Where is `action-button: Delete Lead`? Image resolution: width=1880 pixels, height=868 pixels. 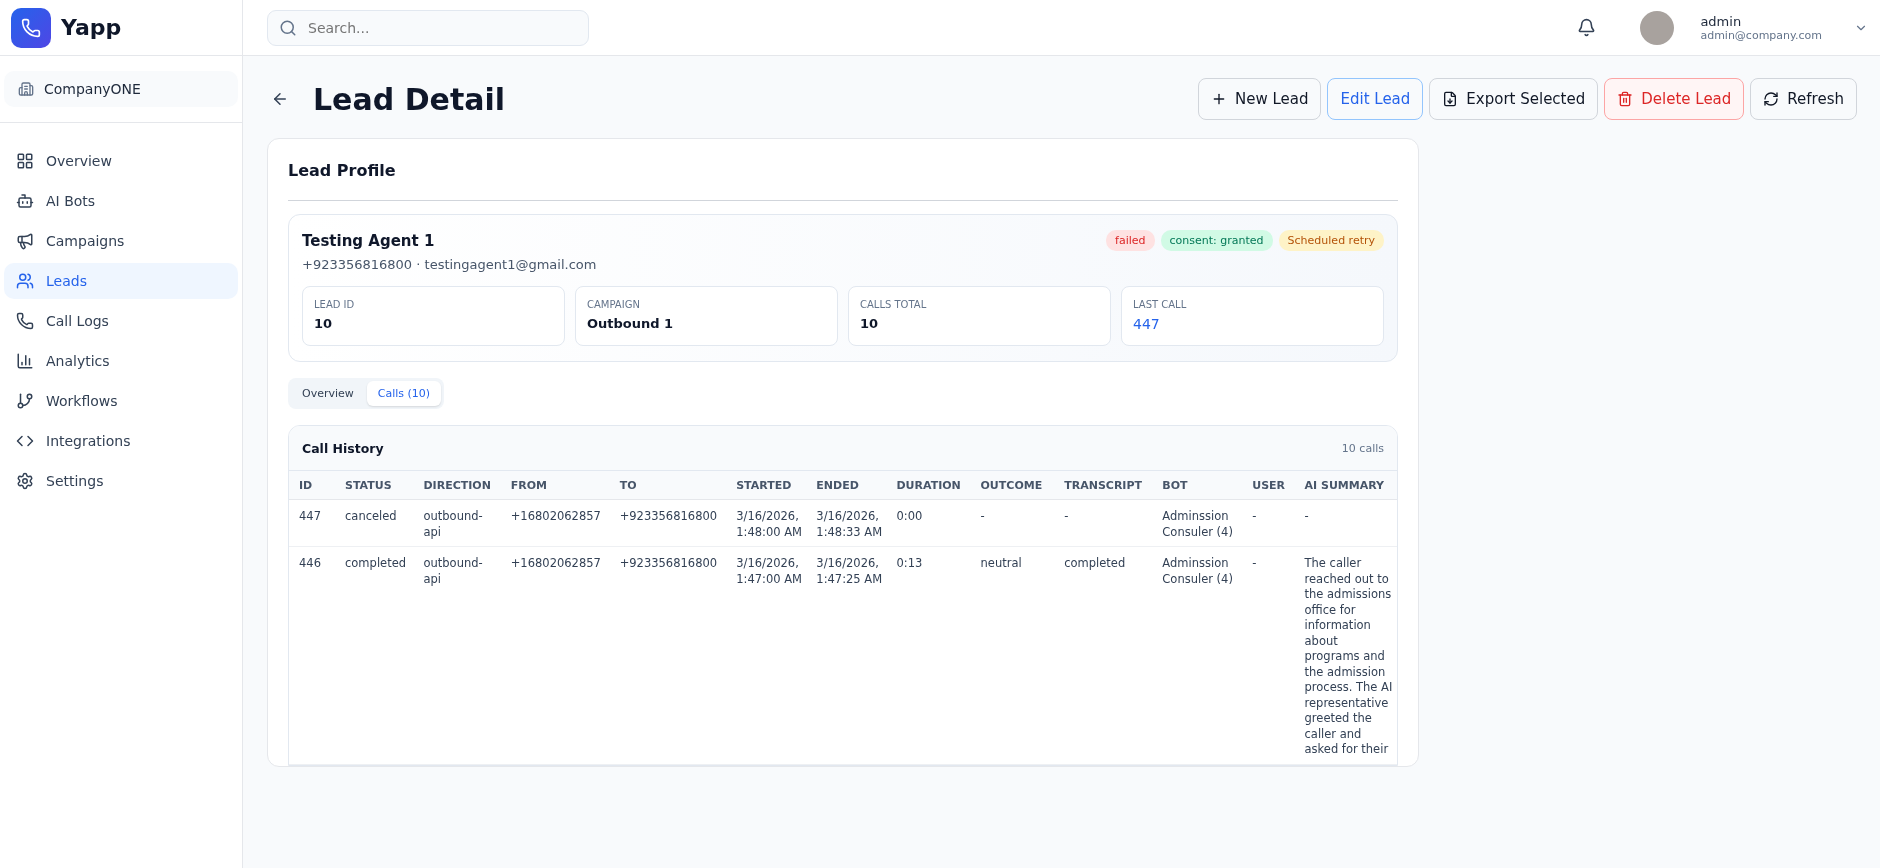 action-button: Delete Lead is located at coordinates (1674, 99).